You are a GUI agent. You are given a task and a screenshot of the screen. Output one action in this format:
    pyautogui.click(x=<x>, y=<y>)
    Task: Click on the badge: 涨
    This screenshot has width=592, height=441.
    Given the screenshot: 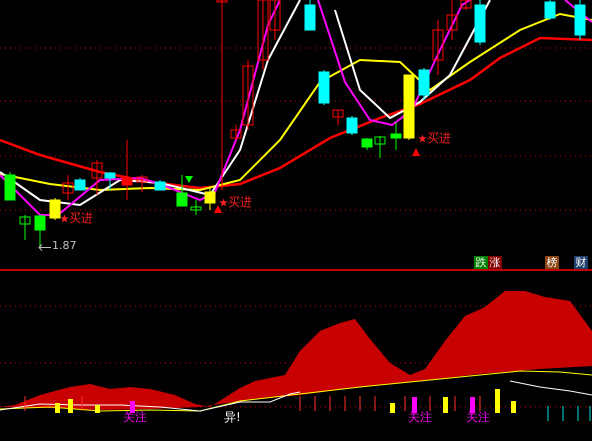 What is the action you would take?
    pyautogui.click(x=495, y=262)
    